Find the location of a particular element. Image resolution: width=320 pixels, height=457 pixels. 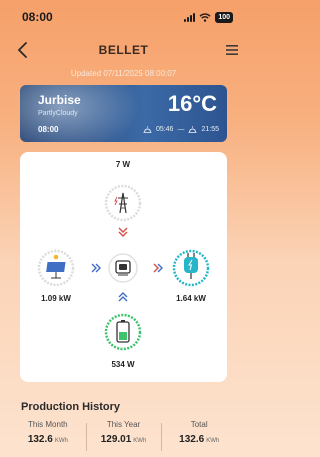

sunrise-icon is located at coordinates (147, 129).